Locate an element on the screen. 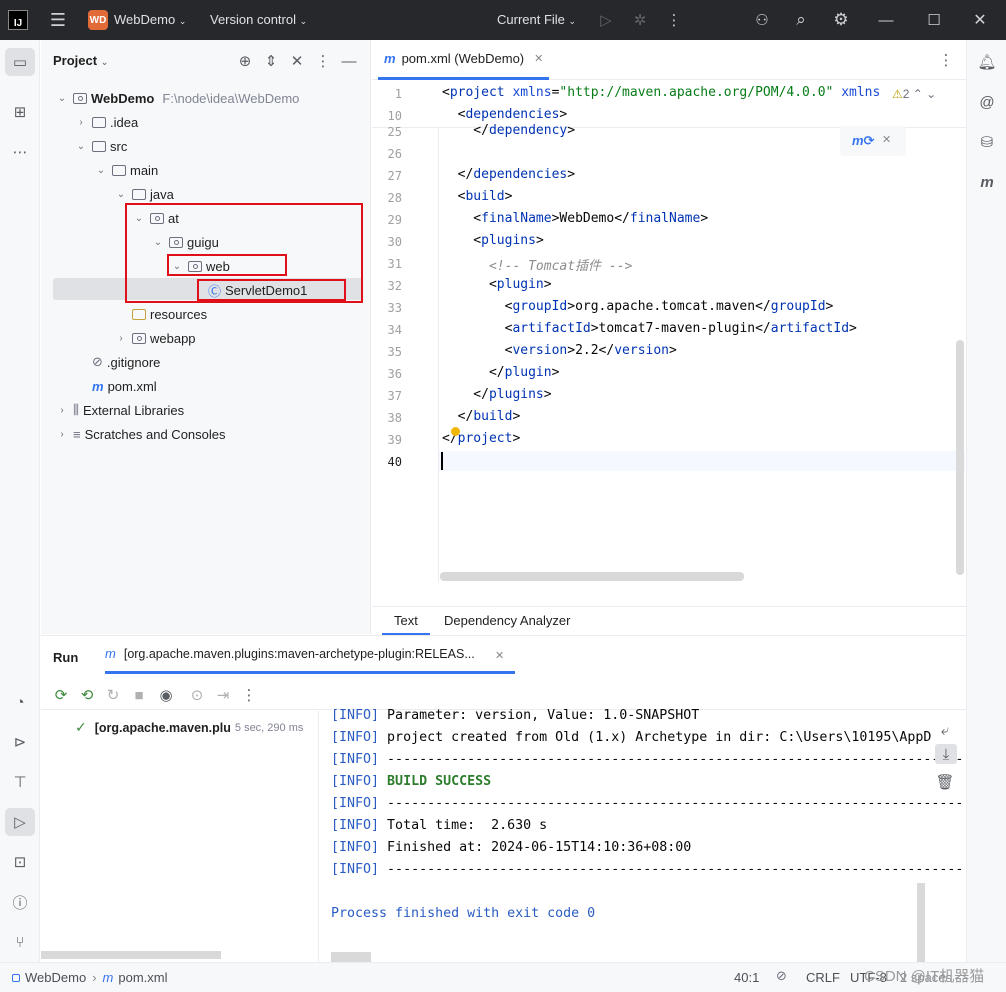 This screenshot has height=992, width=1006. scroll-to-end-icon: ⤓ is located at coordinates (946, 754).